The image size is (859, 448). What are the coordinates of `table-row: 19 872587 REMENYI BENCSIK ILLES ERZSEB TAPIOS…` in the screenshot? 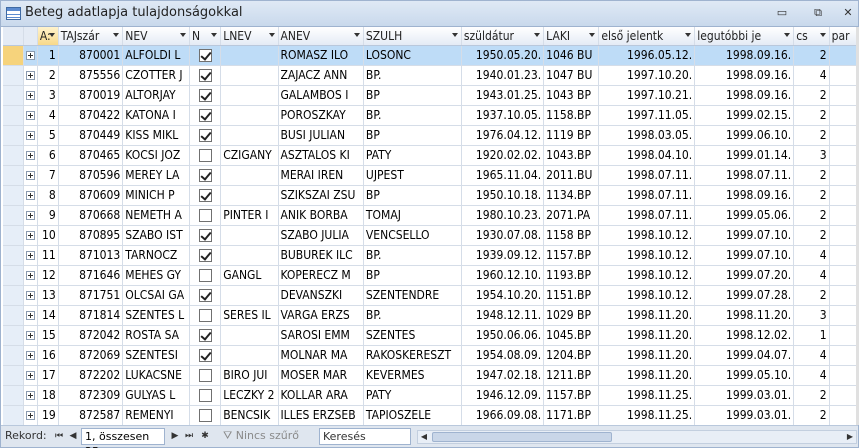 It's located at (431, 415).